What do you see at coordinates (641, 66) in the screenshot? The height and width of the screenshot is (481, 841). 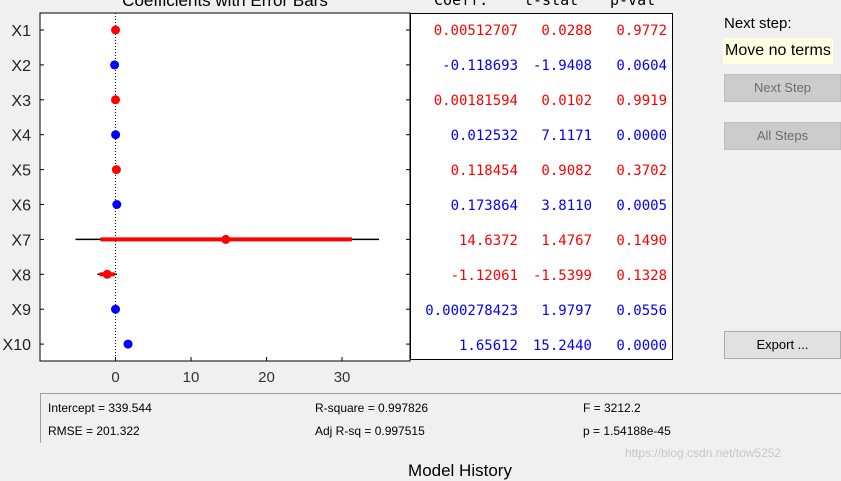 I see `p-val-cell: 0.0604` at bounding box center [641, 66].